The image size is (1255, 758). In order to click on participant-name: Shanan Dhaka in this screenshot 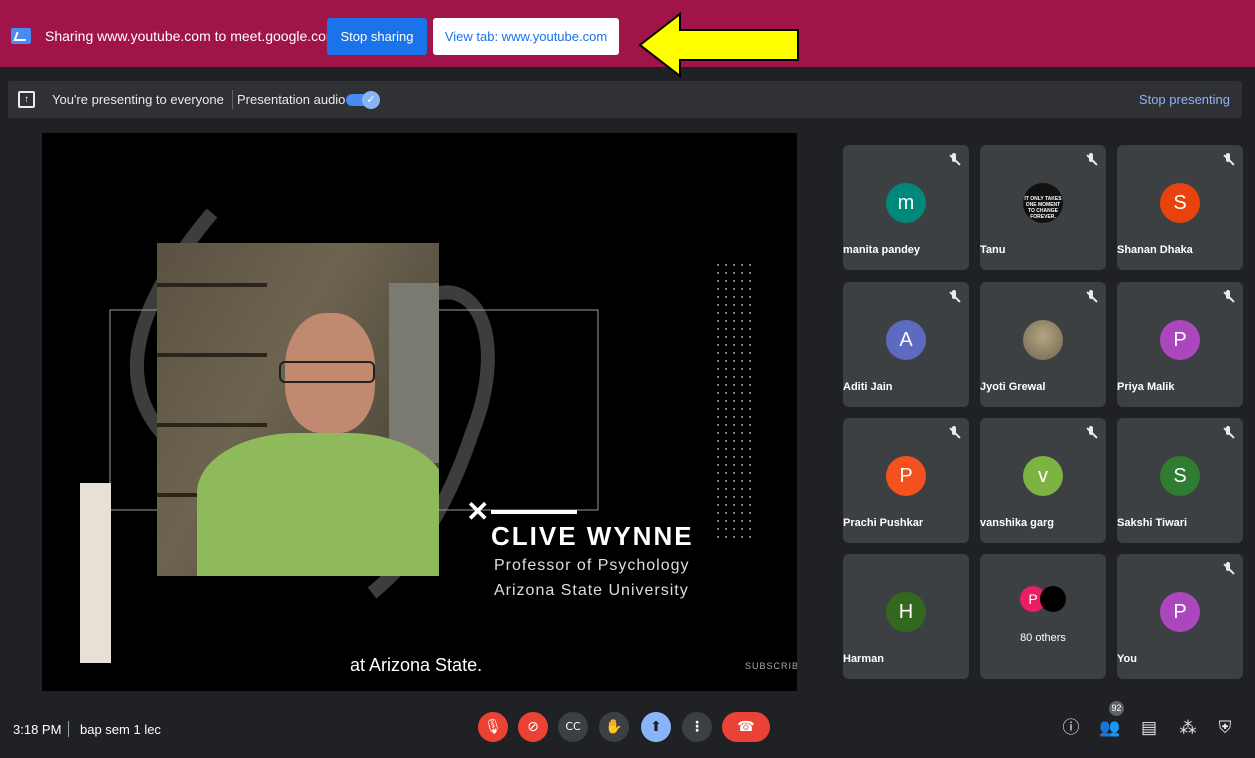, I will do `click(1155, 250)`.